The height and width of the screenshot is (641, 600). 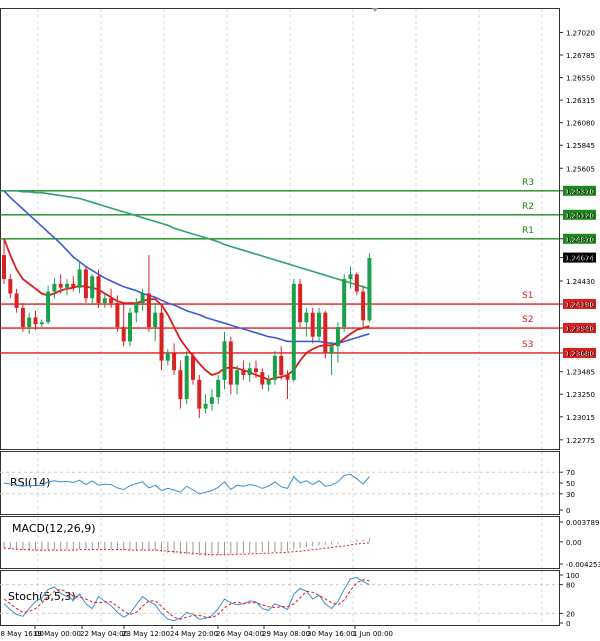 What do you see at coordinates (570, 586) in the screenshot?
I see `stoch-tick-label: 80` at bounding box center [570, 586].